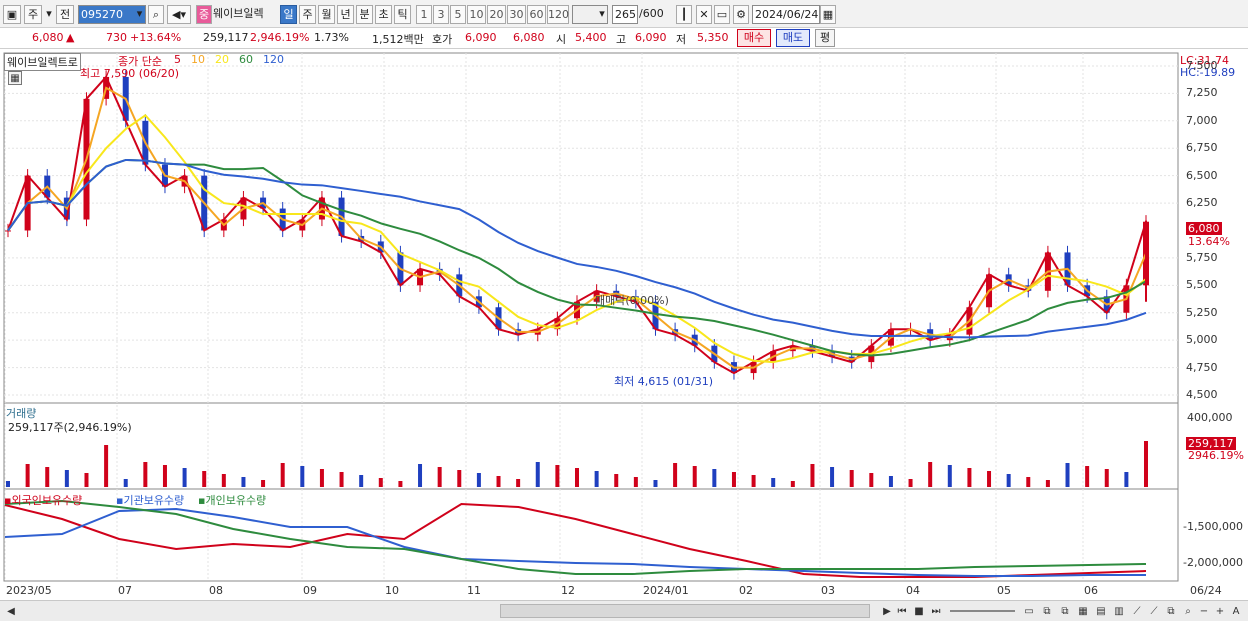 The image size is (1248, 621). What do you see at coordinates (1171, 612) in the screenshot?
I see `copy-icon: ⧉` at bounding box center [1171, 612].